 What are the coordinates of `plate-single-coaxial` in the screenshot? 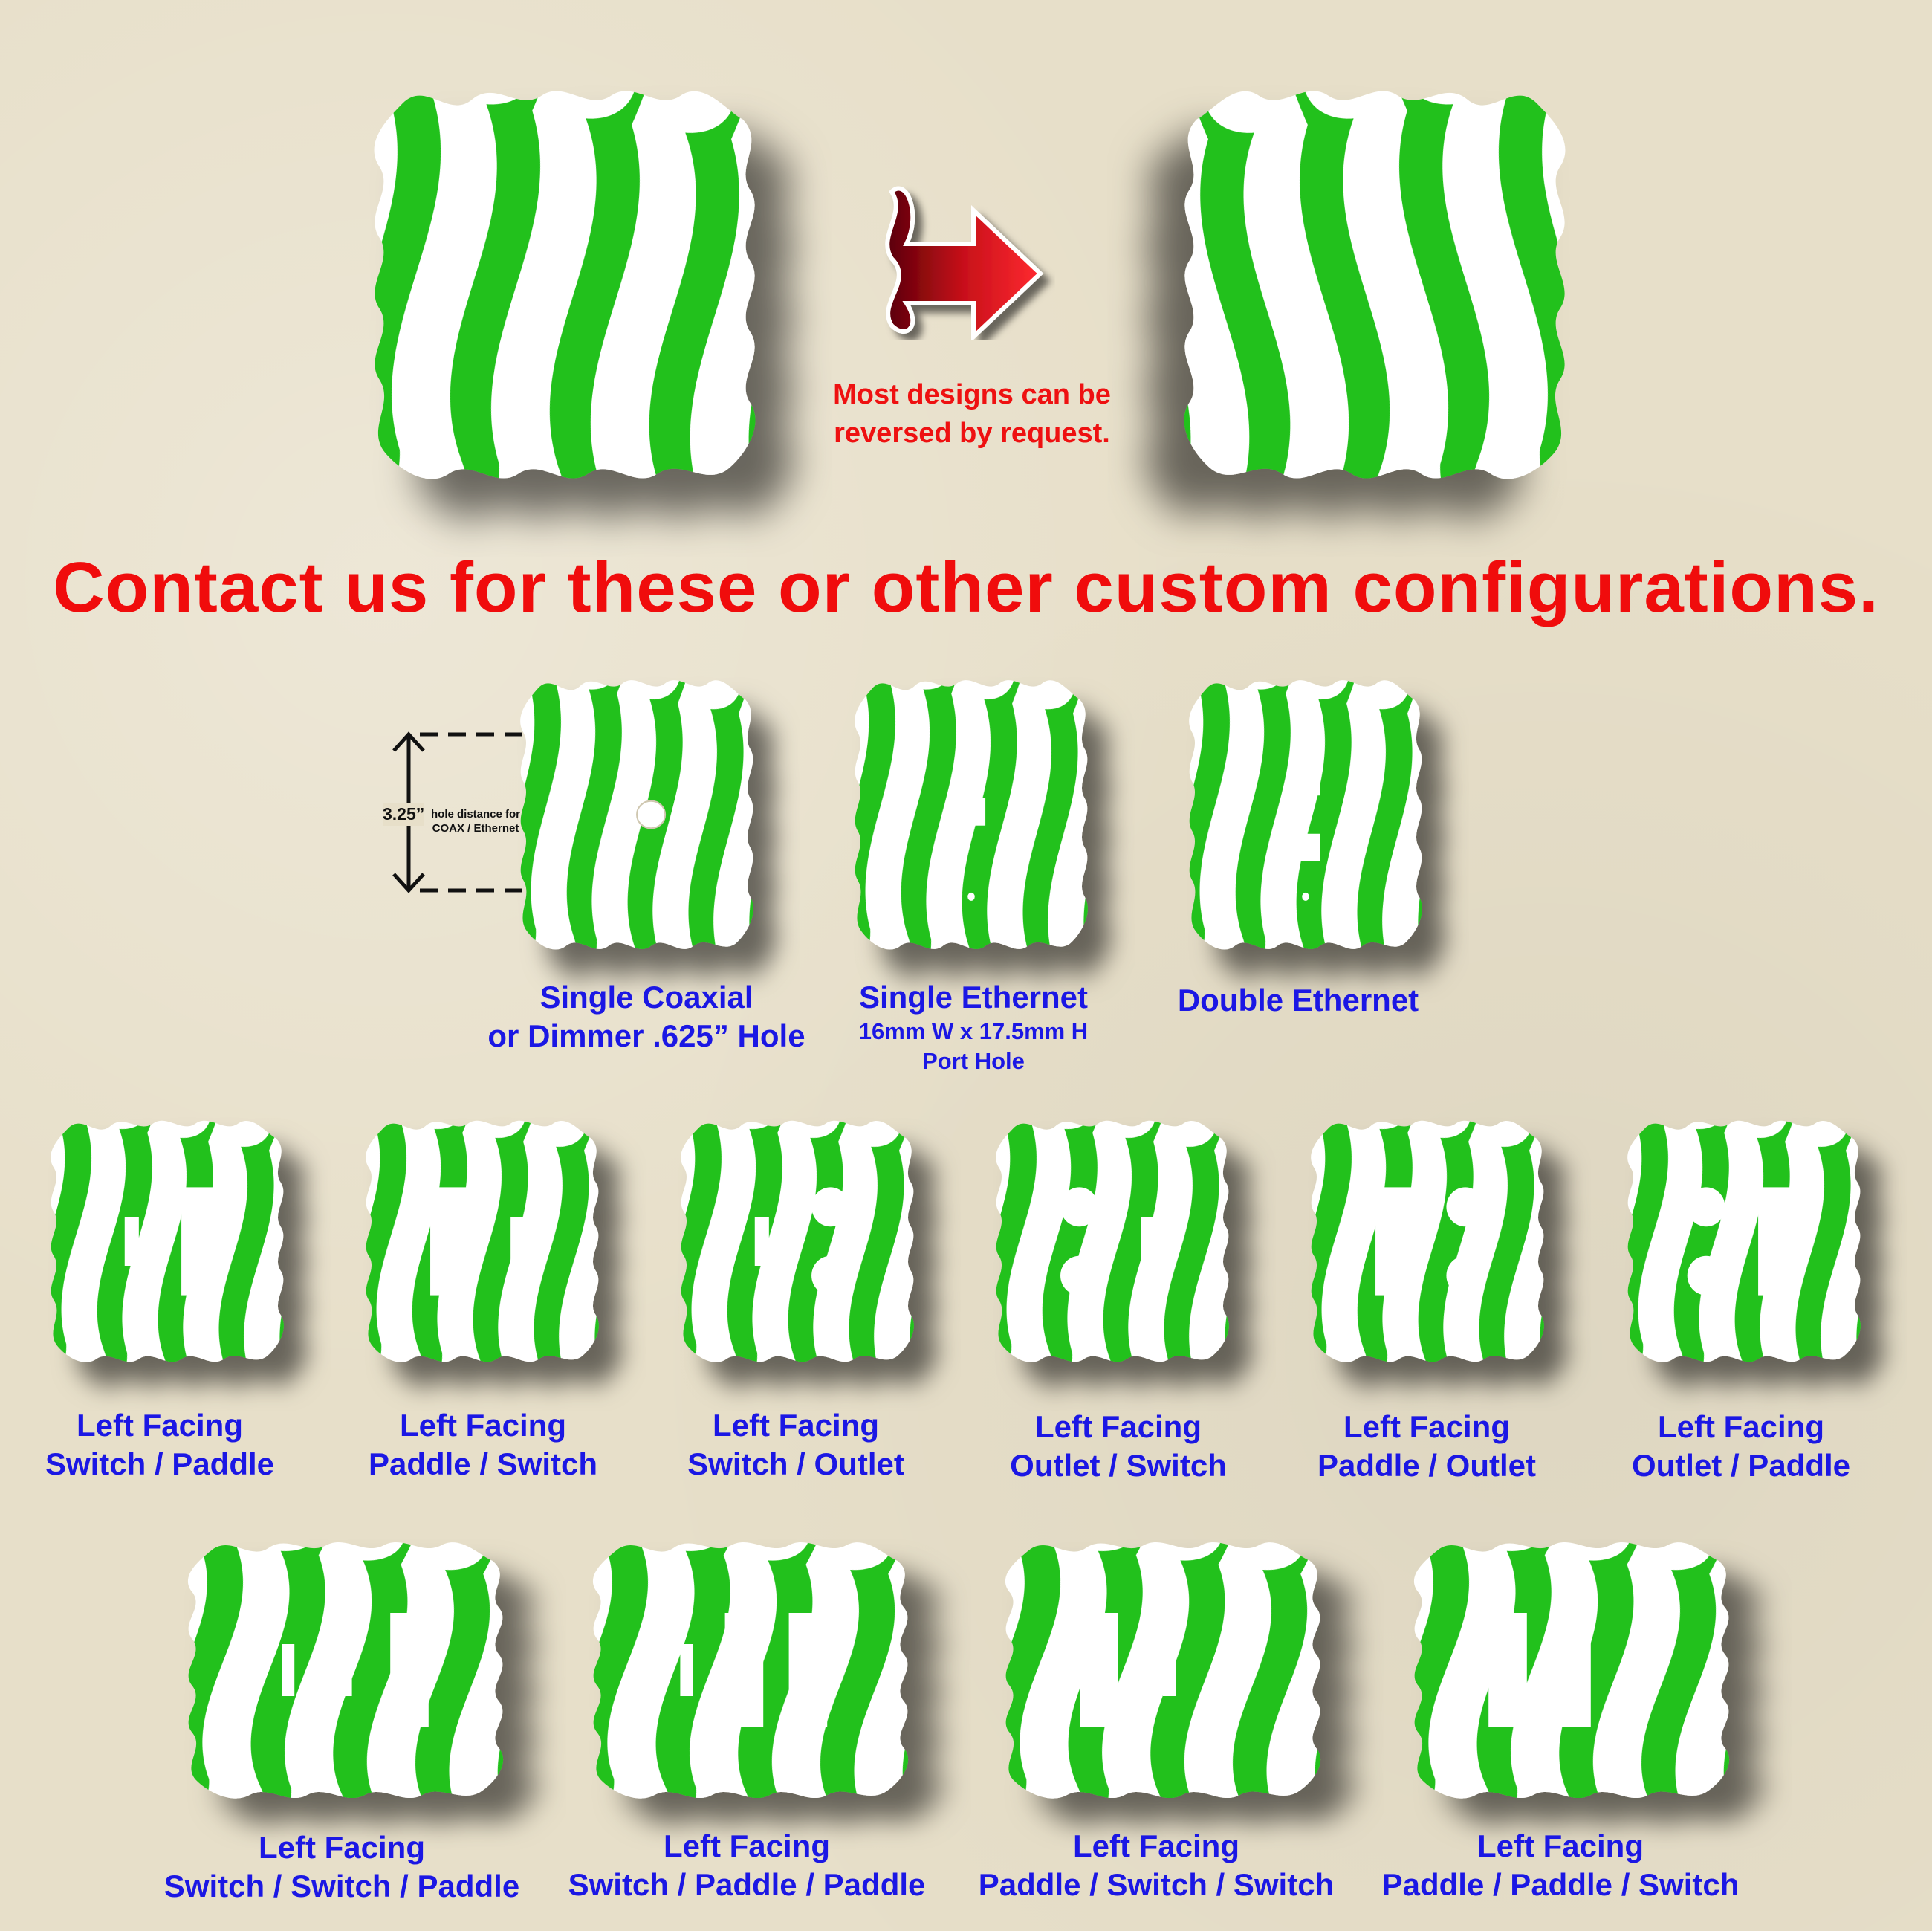 It's located at (637, 814).